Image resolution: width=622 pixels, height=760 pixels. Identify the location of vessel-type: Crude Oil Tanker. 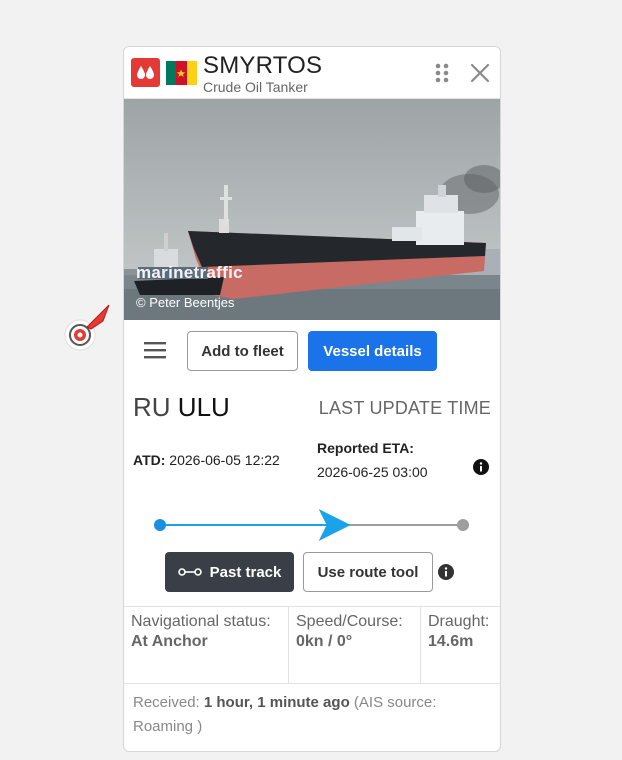
(255, 87).